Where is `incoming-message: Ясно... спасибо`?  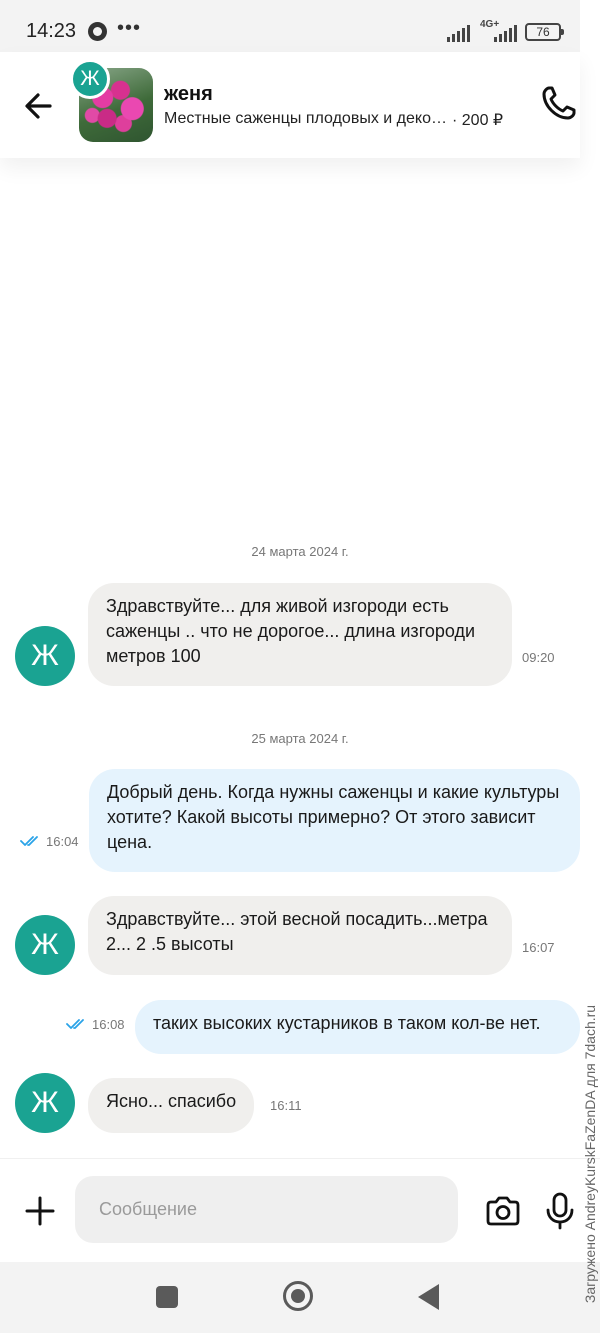 incoming-message: Ясно... спасибо is located at coordinates (171, 1105).